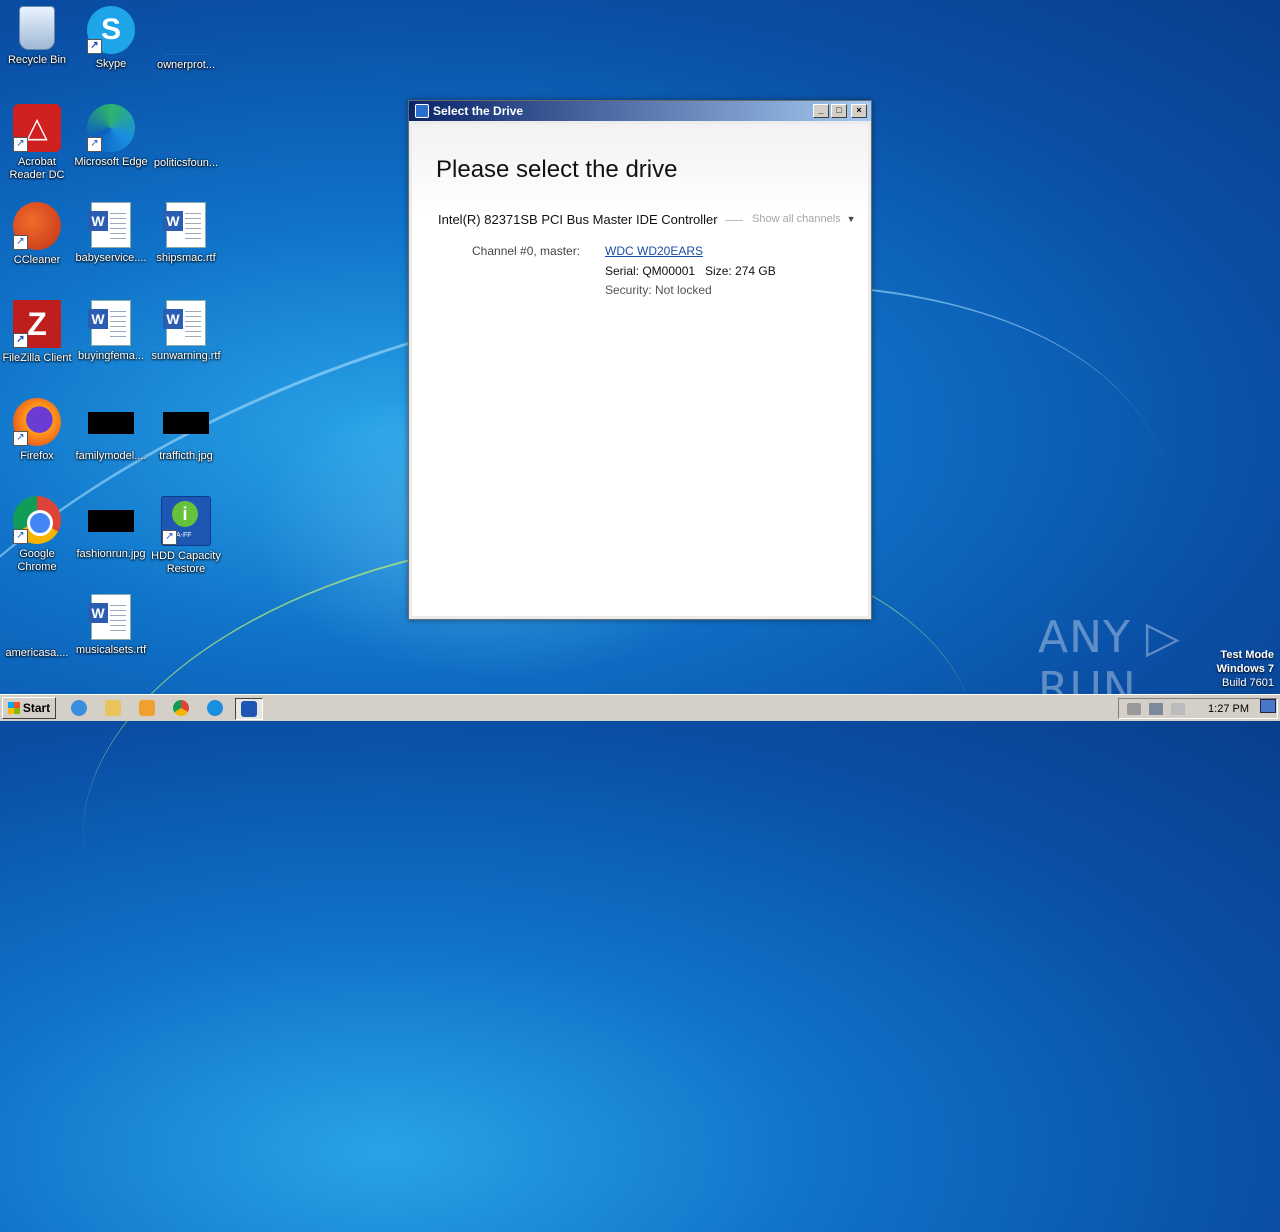  I want to click on chrome-icon, so click(181, 708).